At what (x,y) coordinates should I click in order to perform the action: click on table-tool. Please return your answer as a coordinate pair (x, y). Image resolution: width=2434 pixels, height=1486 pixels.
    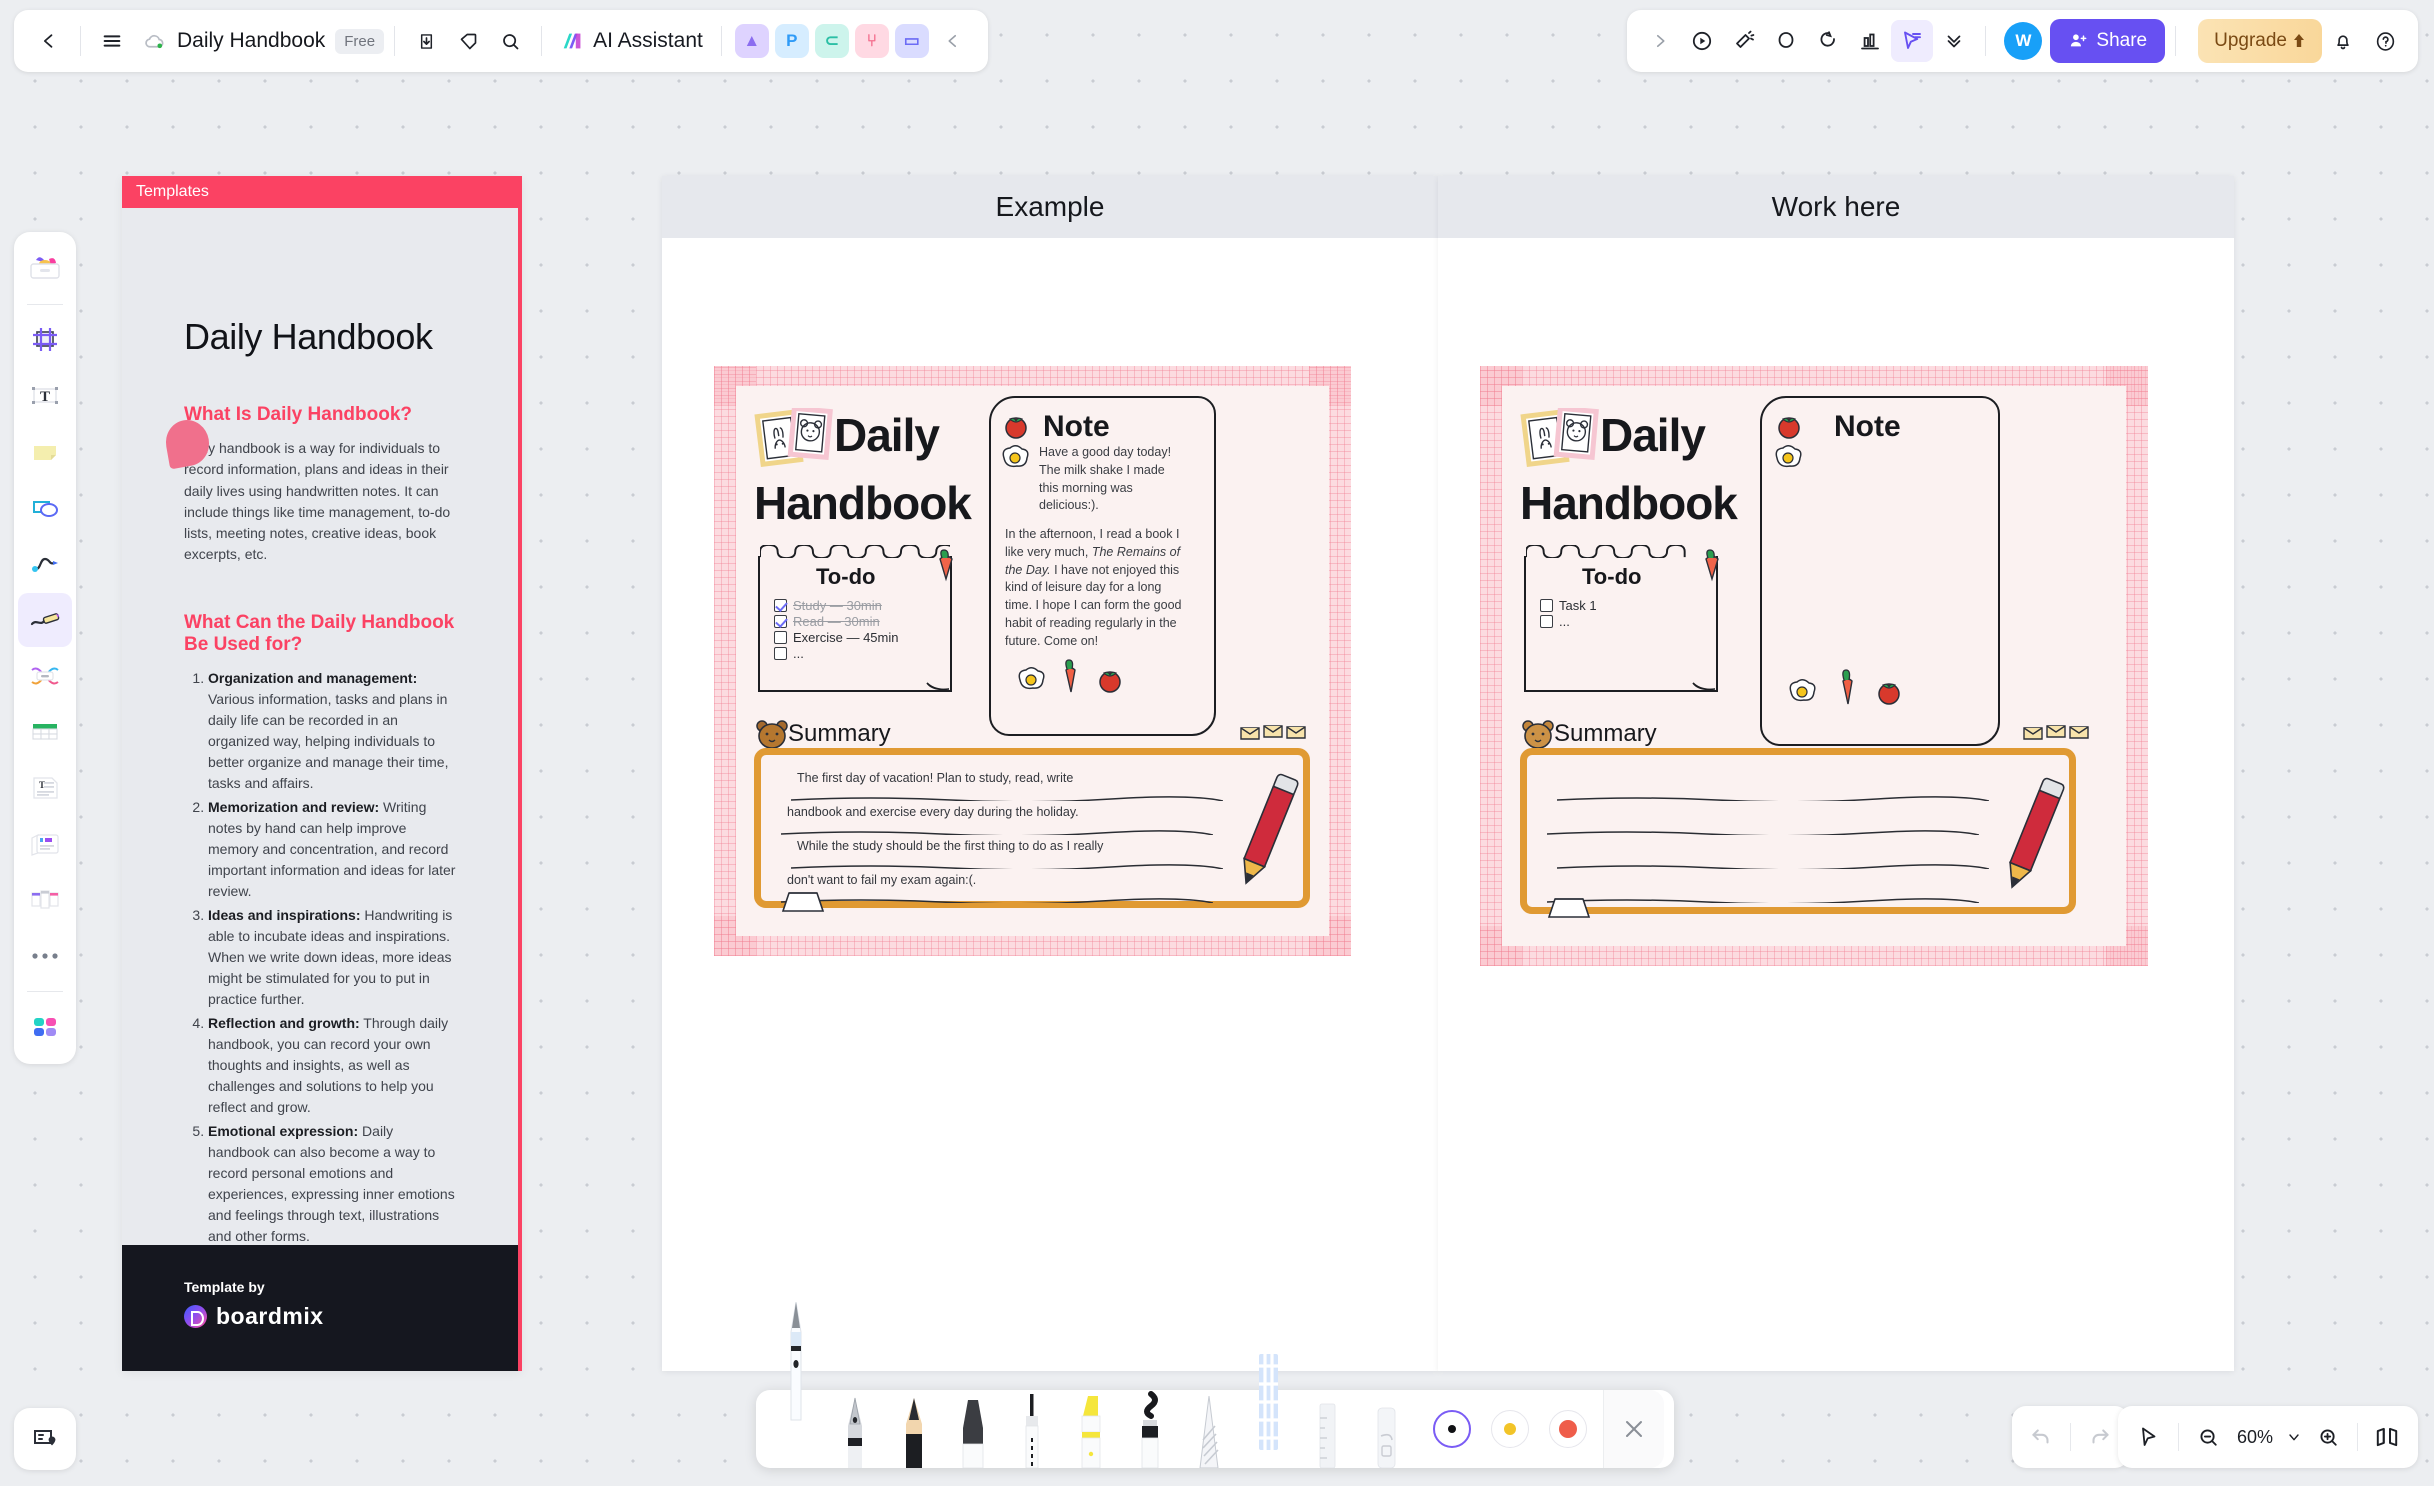
    Looking at the image, I should click on (45, 732).